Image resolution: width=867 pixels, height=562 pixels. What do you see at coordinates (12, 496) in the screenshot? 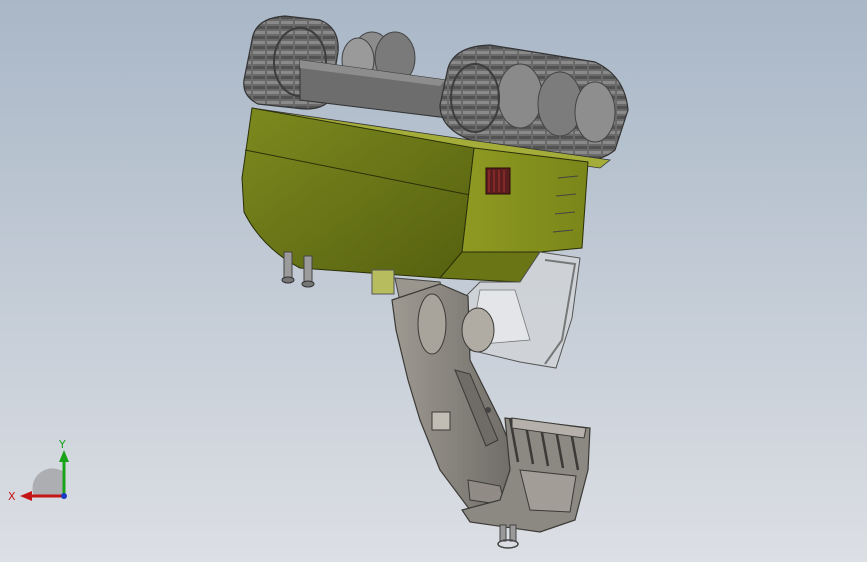
I see `x-axis-label: X` at bounding box center [12, 496].